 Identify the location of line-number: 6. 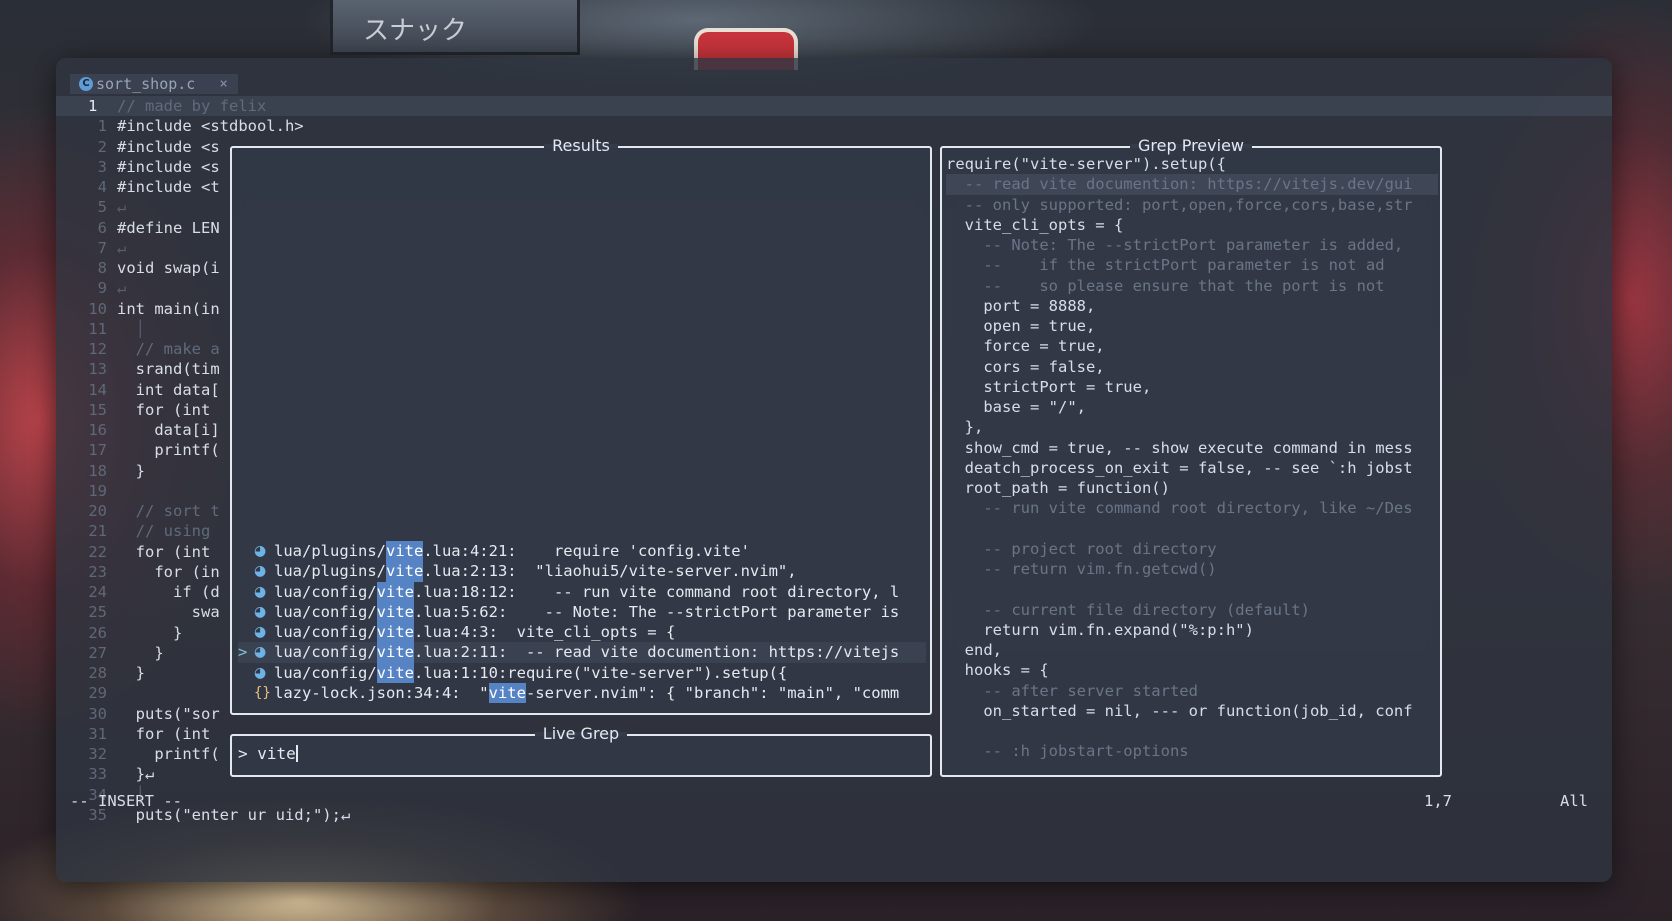
(102, 227).